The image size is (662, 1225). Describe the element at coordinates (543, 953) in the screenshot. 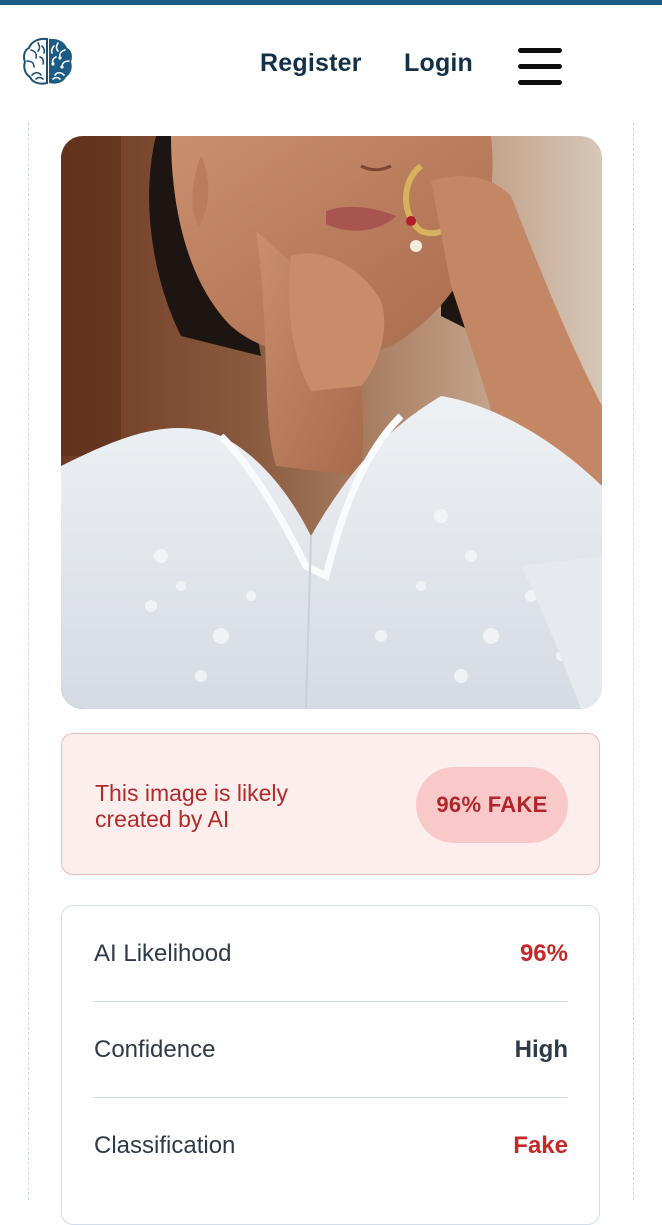

I see `detail-value: 96%` at that location.